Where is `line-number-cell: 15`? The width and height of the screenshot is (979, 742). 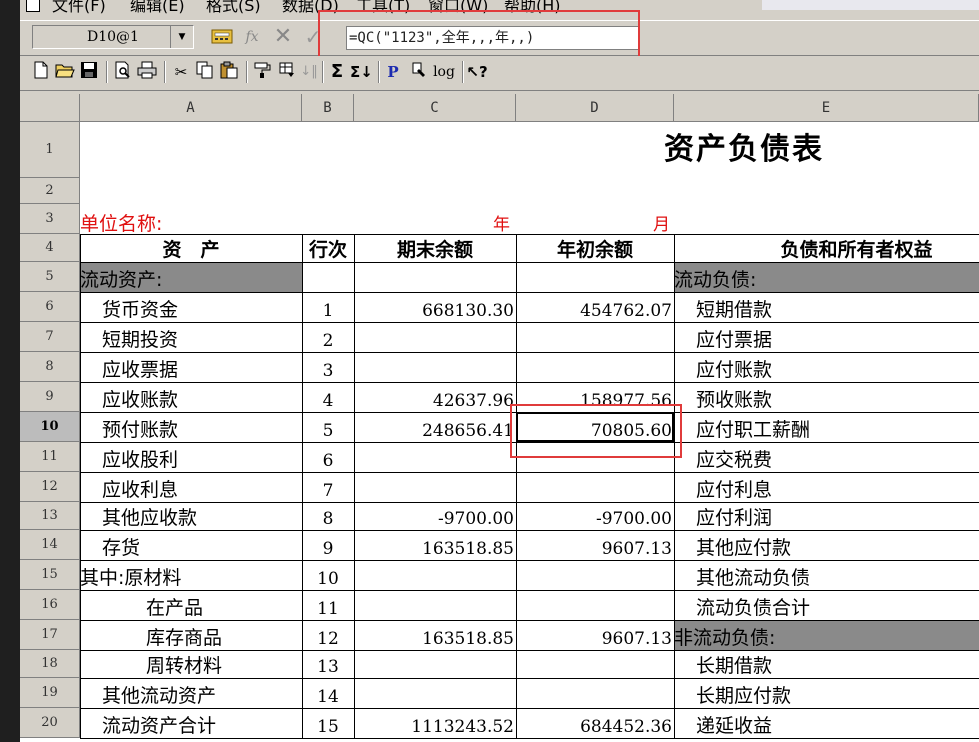 line-number-cell: 15 is located at coordinates (328, 723).